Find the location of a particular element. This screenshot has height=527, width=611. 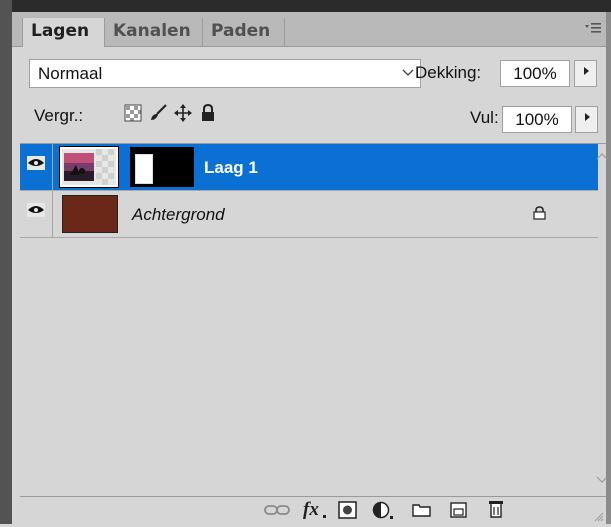

scroll-up-icon is located at coordinates (602, 156).